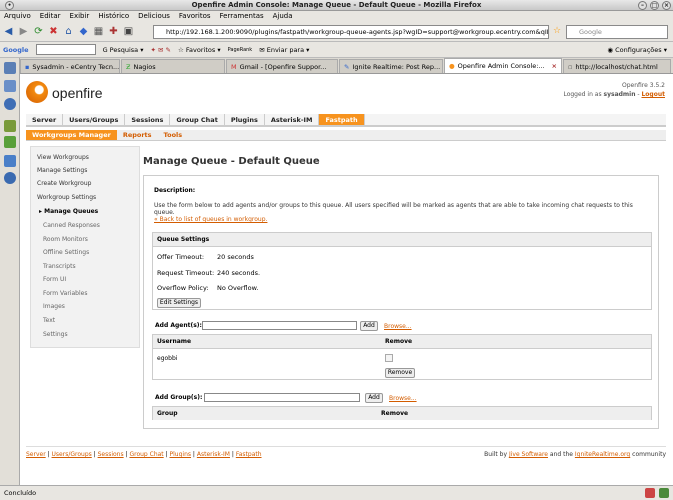 This screenshot has width=673, height=500. Describe the element at coordinates (54, 306) in the screenshot. I see `sidebar-item-images: Images` at that location.